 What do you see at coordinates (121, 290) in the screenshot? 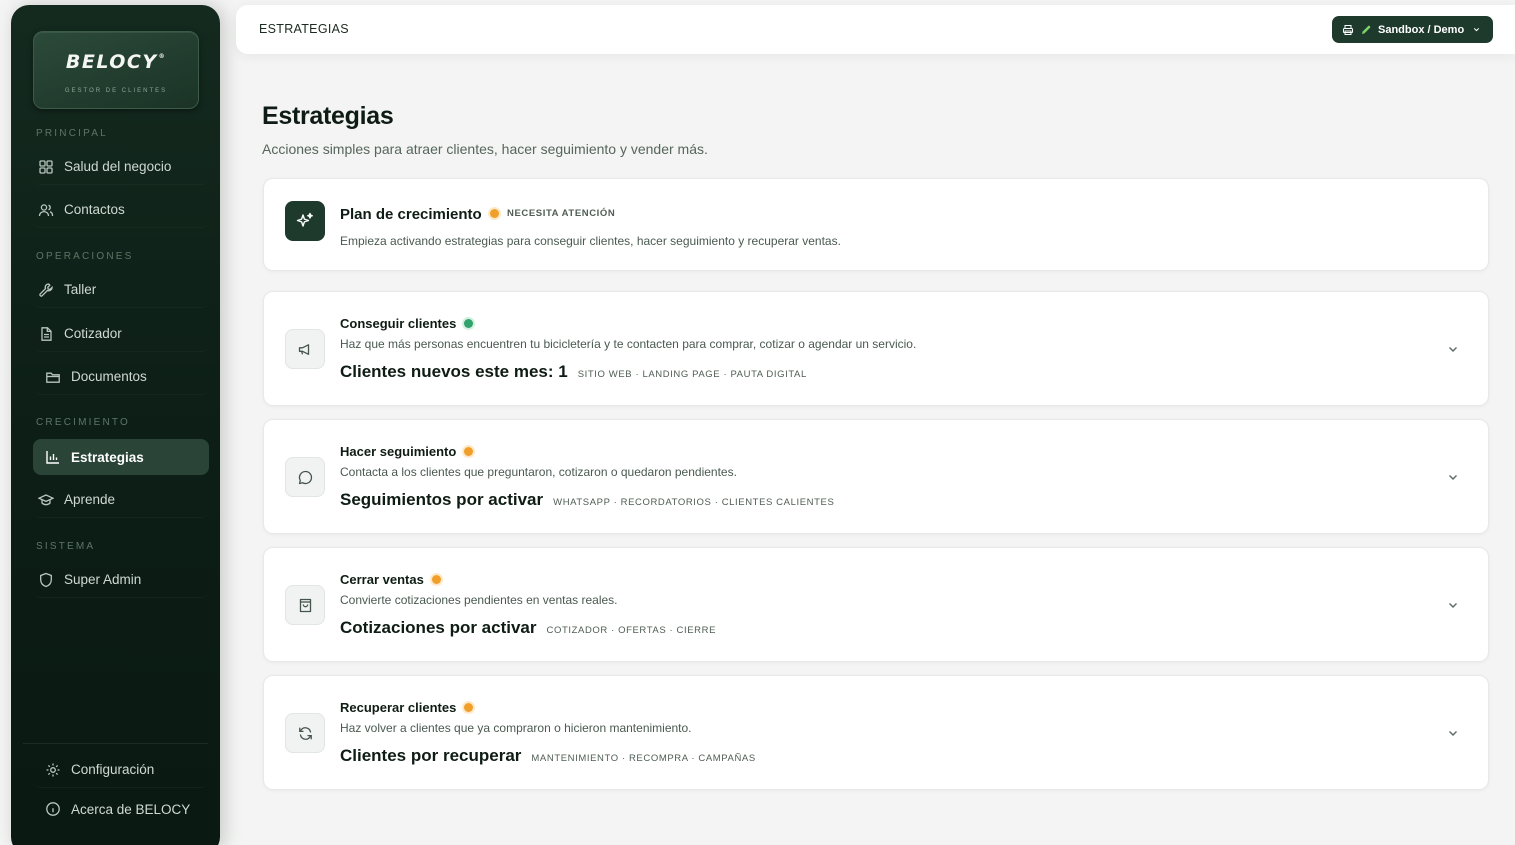
I see `sidebar-item-taller: Taller` at bounding box center [121, 290].